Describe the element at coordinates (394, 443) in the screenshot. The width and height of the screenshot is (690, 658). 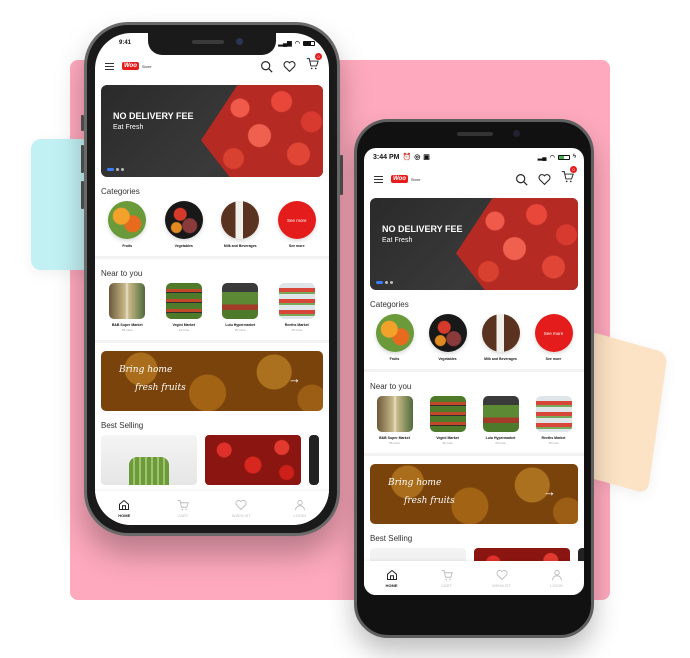
I see `store-time: 55 mins` at that location.